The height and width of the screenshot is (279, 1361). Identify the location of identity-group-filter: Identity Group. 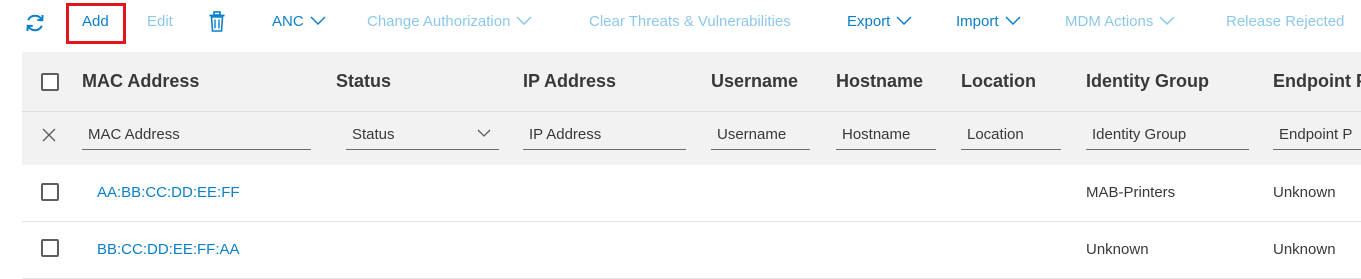
(1167, 138).